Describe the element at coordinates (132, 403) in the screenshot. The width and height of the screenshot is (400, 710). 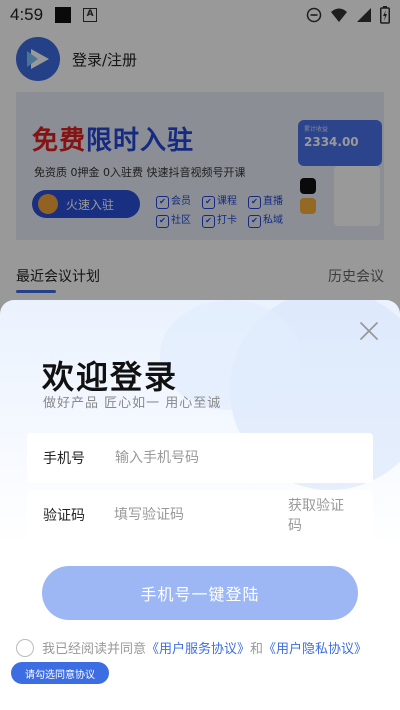
I see `login-slogan: 做好产品 匠心如一 用心至诚` at that location.